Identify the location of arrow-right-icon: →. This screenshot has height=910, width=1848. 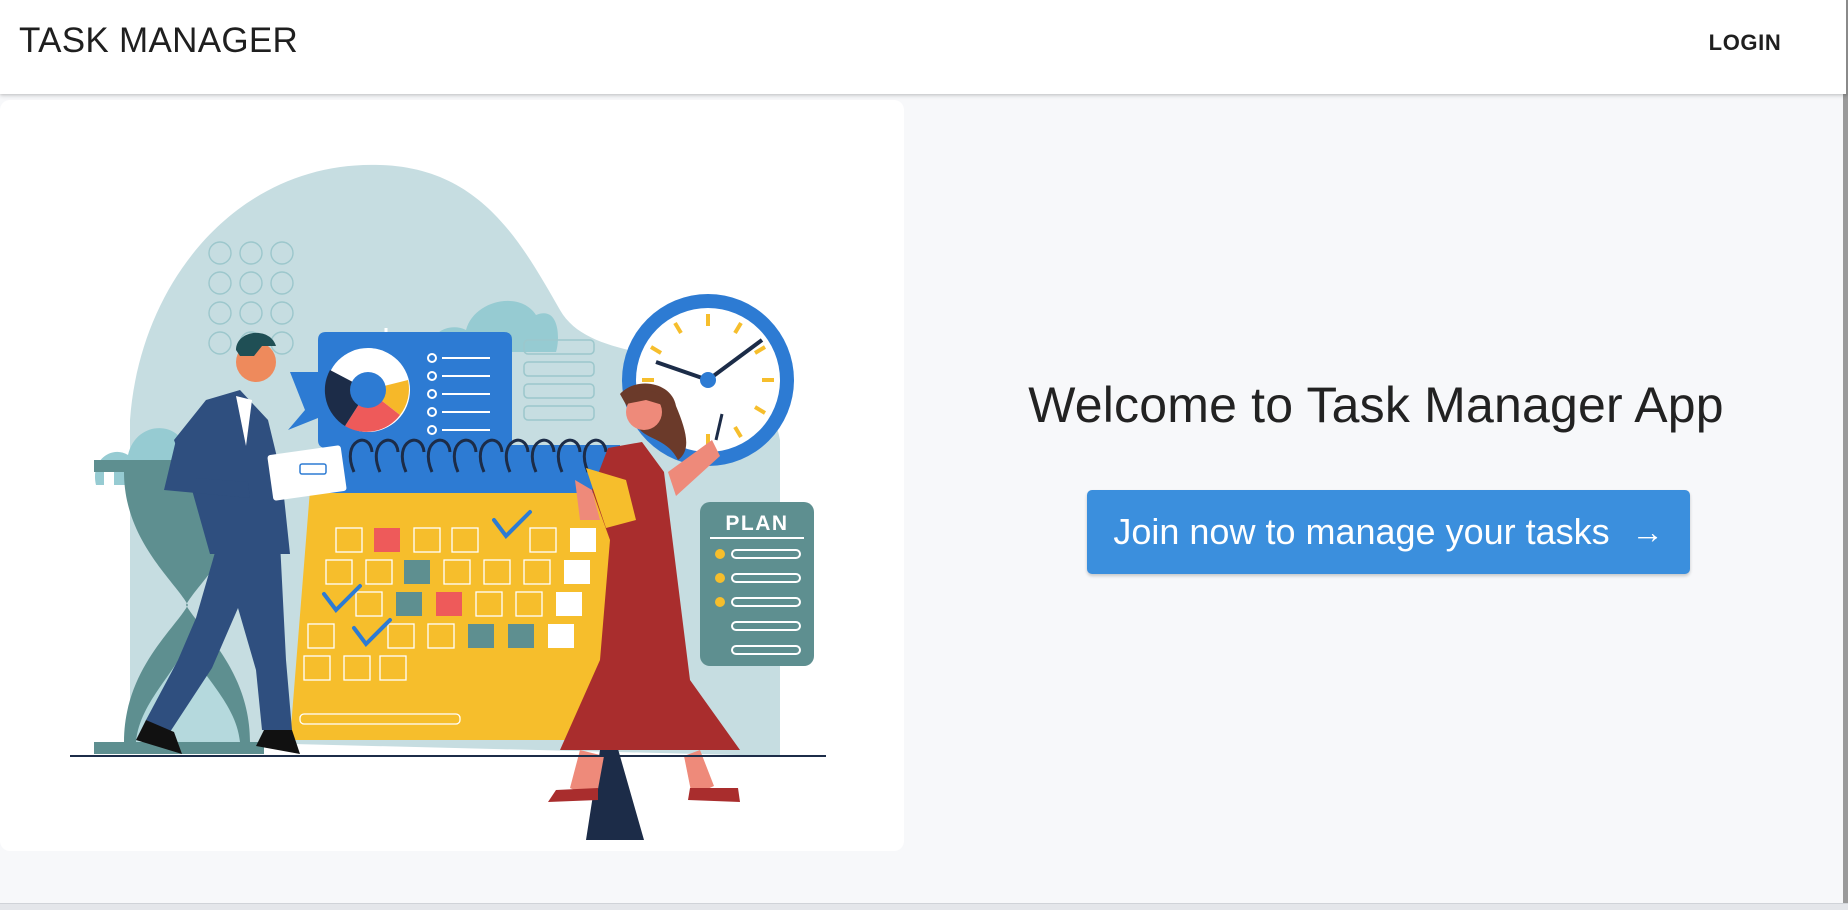
(1647, 531).